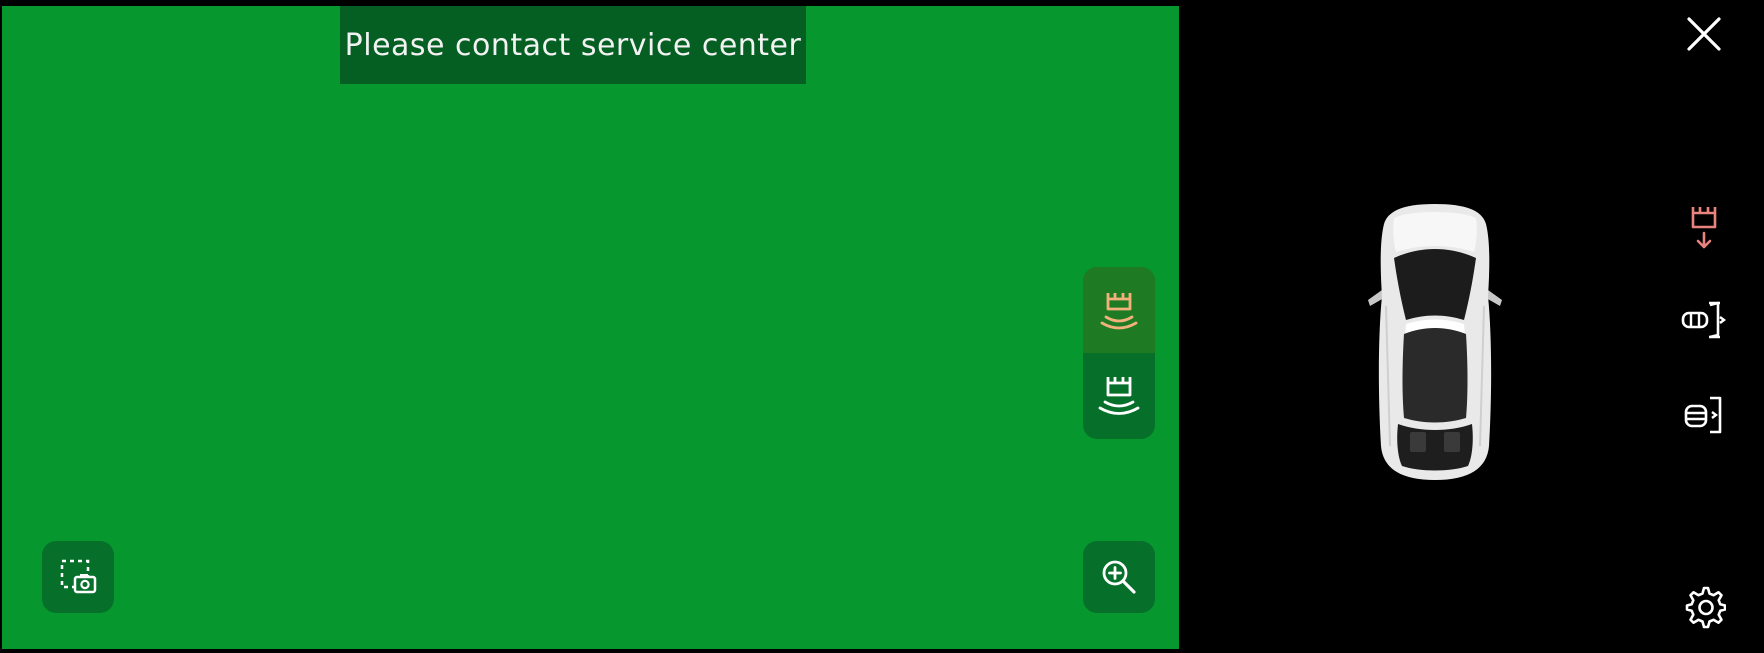  I want to click on settings-button, so click(1704, 607).